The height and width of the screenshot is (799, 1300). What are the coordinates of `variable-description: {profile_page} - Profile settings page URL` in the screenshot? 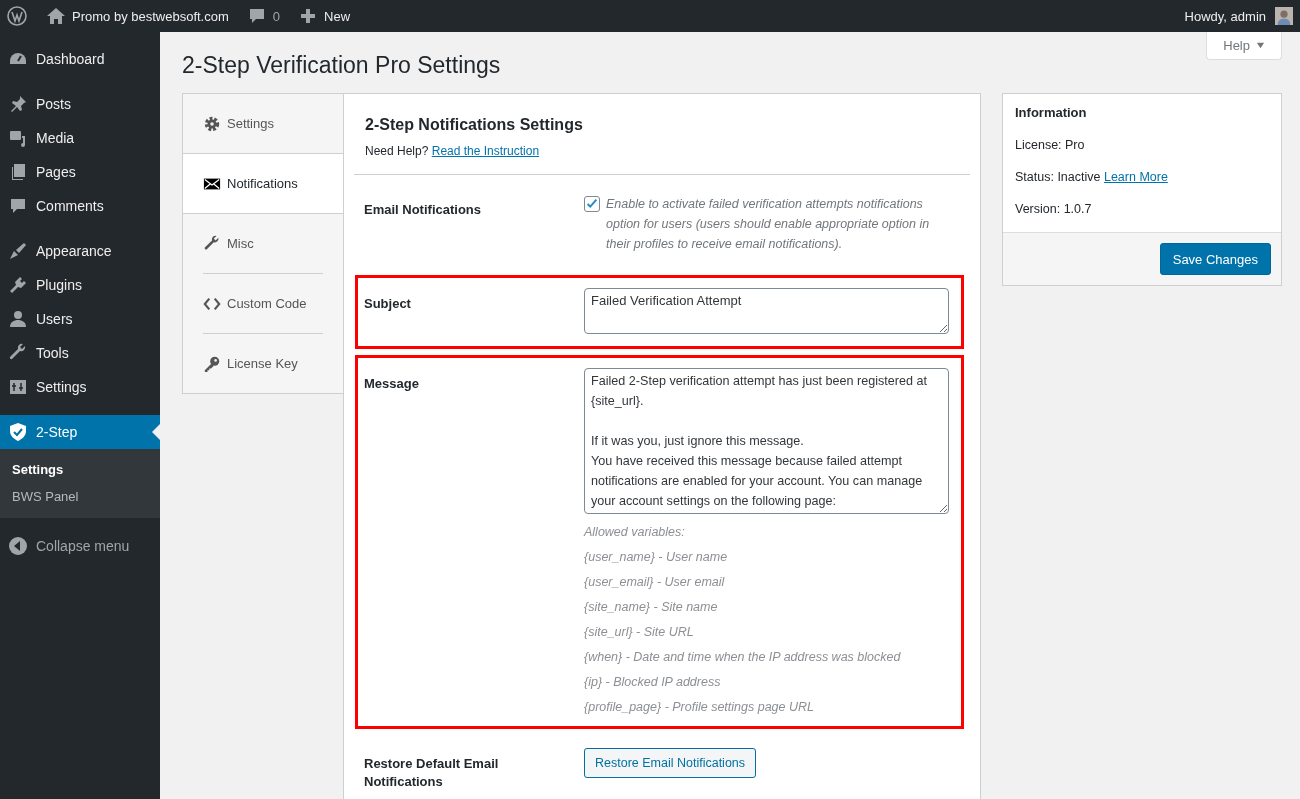 It's located at (699, 707).